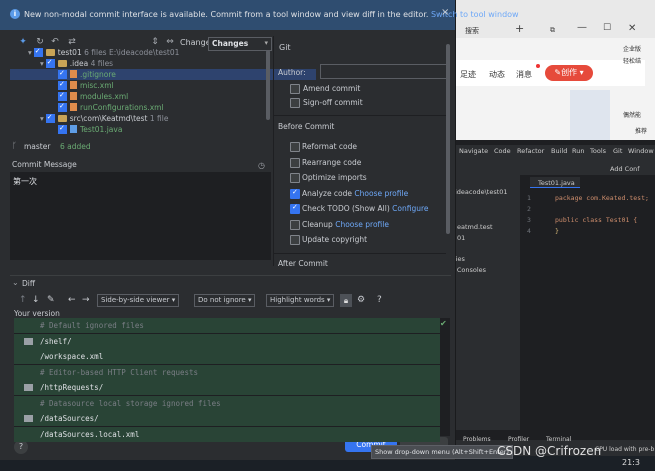 The width and height of the screenshot is (655, 471). I want to click on line-number-4: 4, so click(529, 231).